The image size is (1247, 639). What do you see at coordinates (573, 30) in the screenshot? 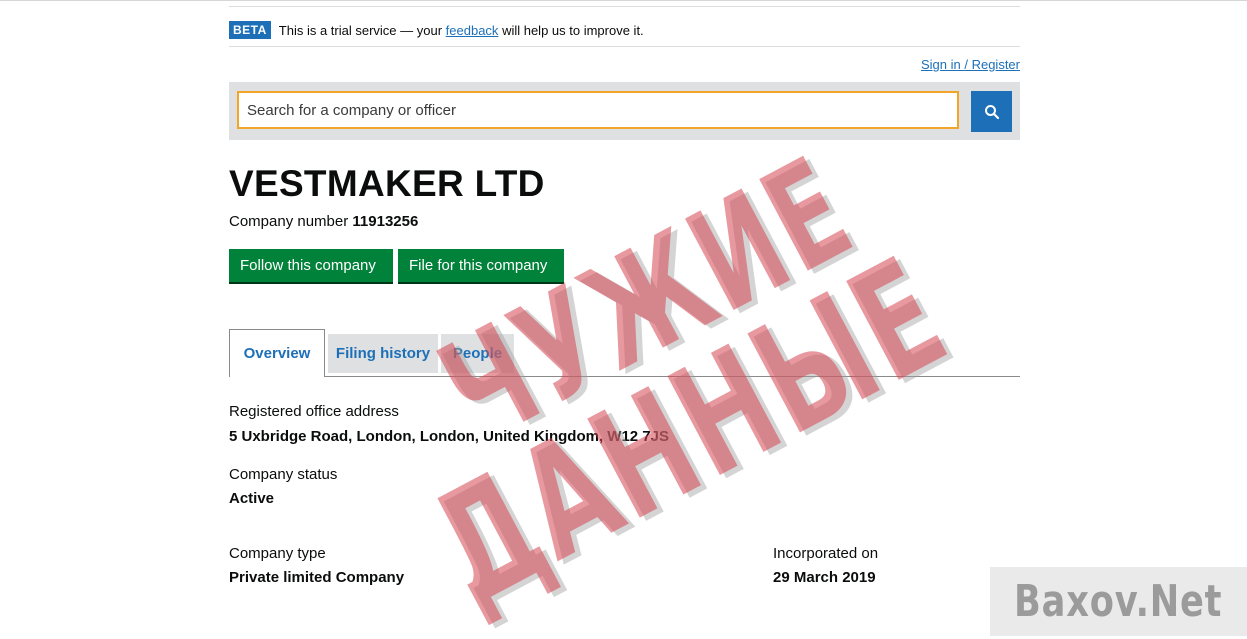
I see `beta-text-end: will help us to improve it.` at bounding box center [573, 30].